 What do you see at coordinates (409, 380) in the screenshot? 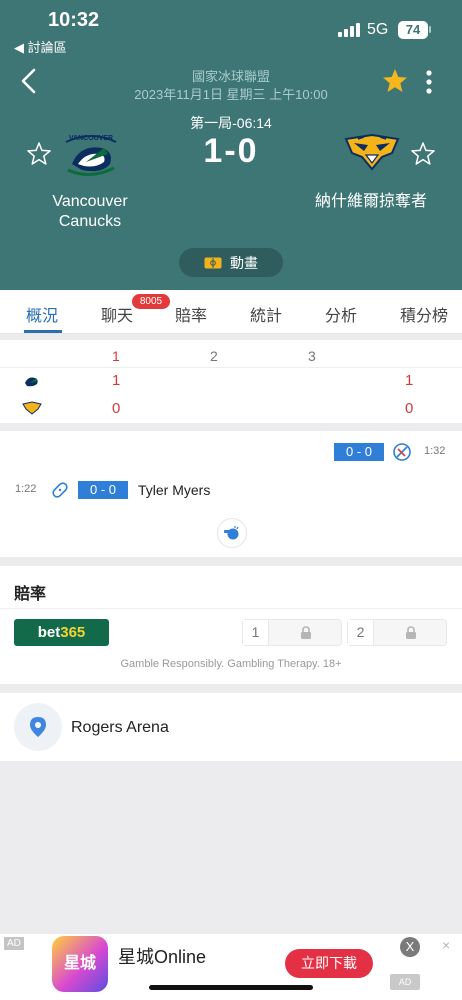
I see `home-total-score: 1` at bounding box center [409, 380].